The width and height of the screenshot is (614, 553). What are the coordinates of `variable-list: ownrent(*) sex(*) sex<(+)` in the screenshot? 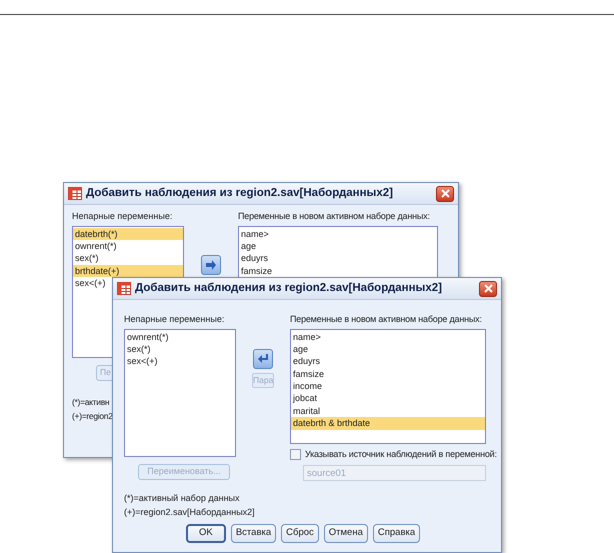 It's located at (180, 392).